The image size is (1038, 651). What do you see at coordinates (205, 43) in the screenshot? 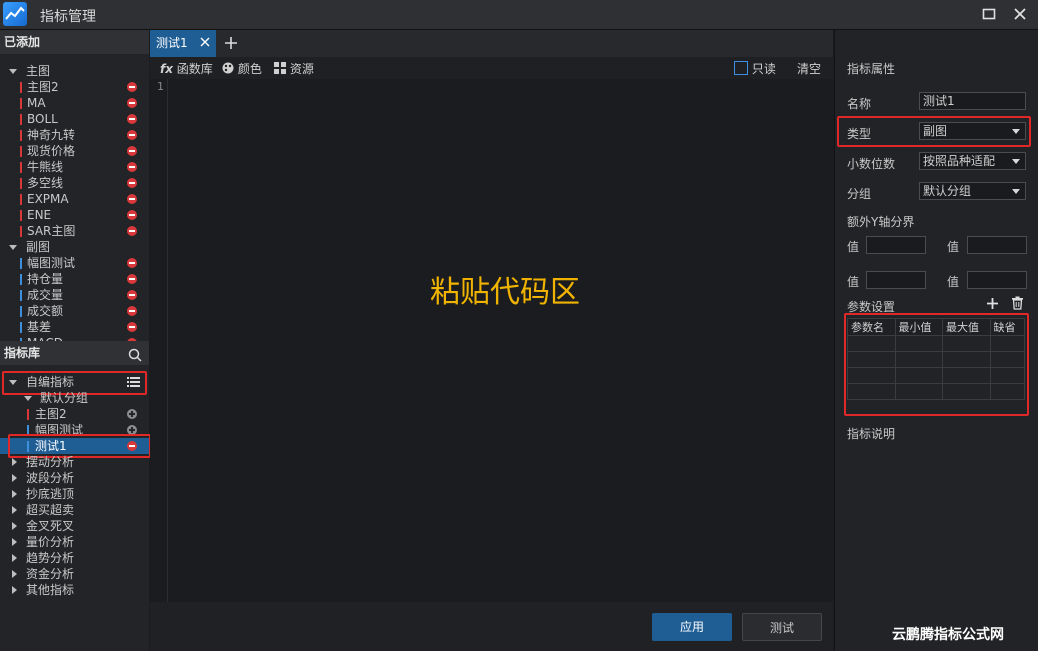
I see `close-tab-icon` at bounding box center [205, 43].